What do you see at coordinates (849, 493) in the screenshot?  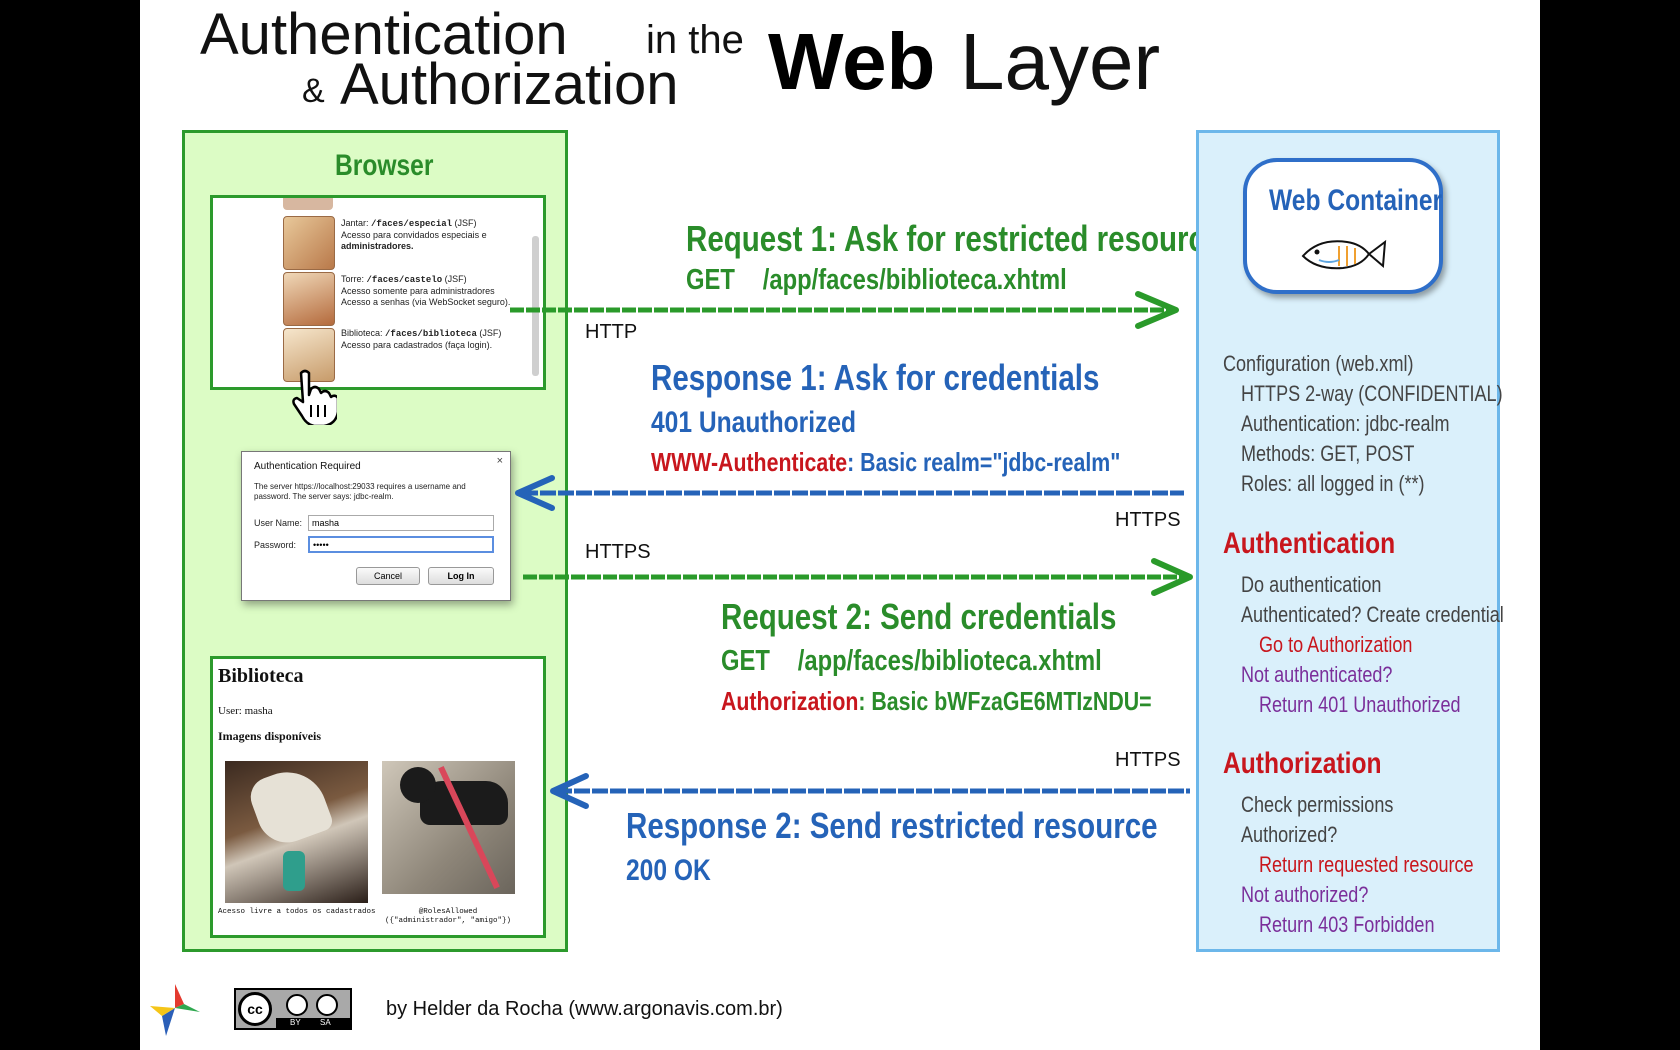 I see `response-1-arrow` at bounding box center [849, 493].